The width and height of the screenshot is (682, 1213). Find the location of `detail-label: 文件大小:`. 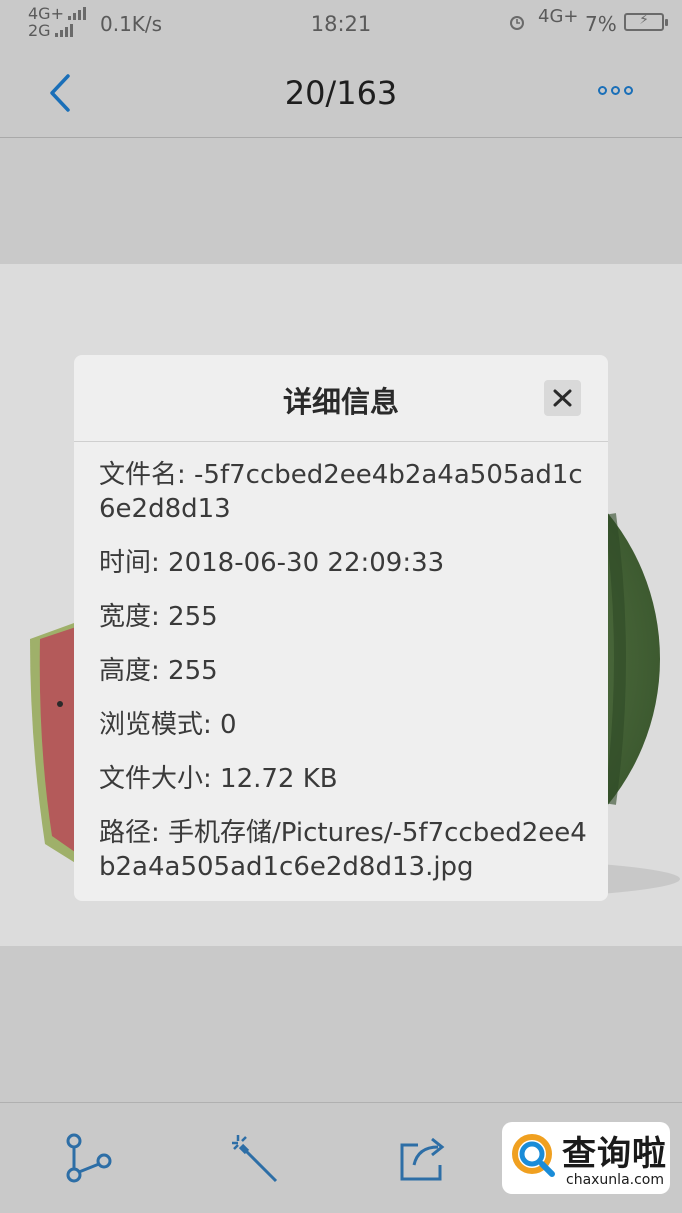

detail-label: 文件大小: is located at coordinates (160, 779).